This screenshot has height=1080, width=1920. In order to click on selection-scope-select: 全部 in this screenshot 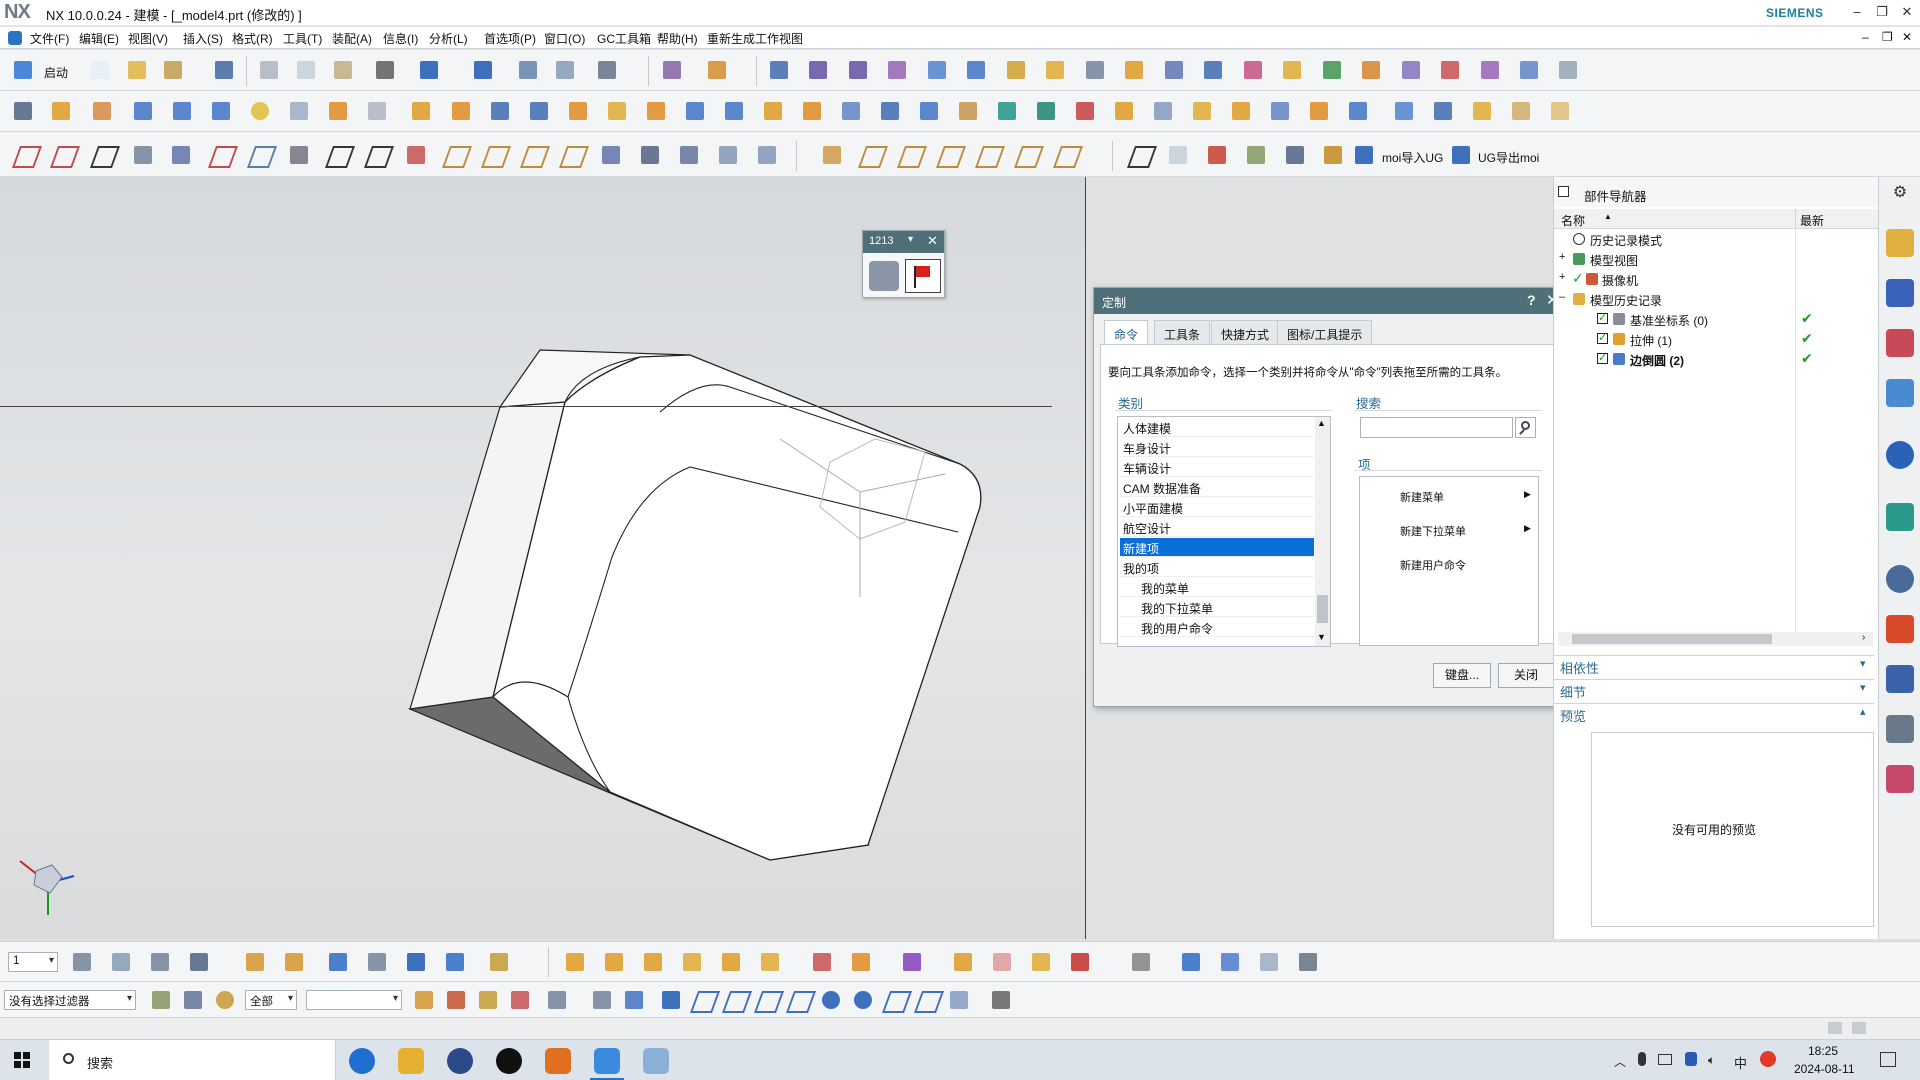, I will do `click(271, 1000)`.